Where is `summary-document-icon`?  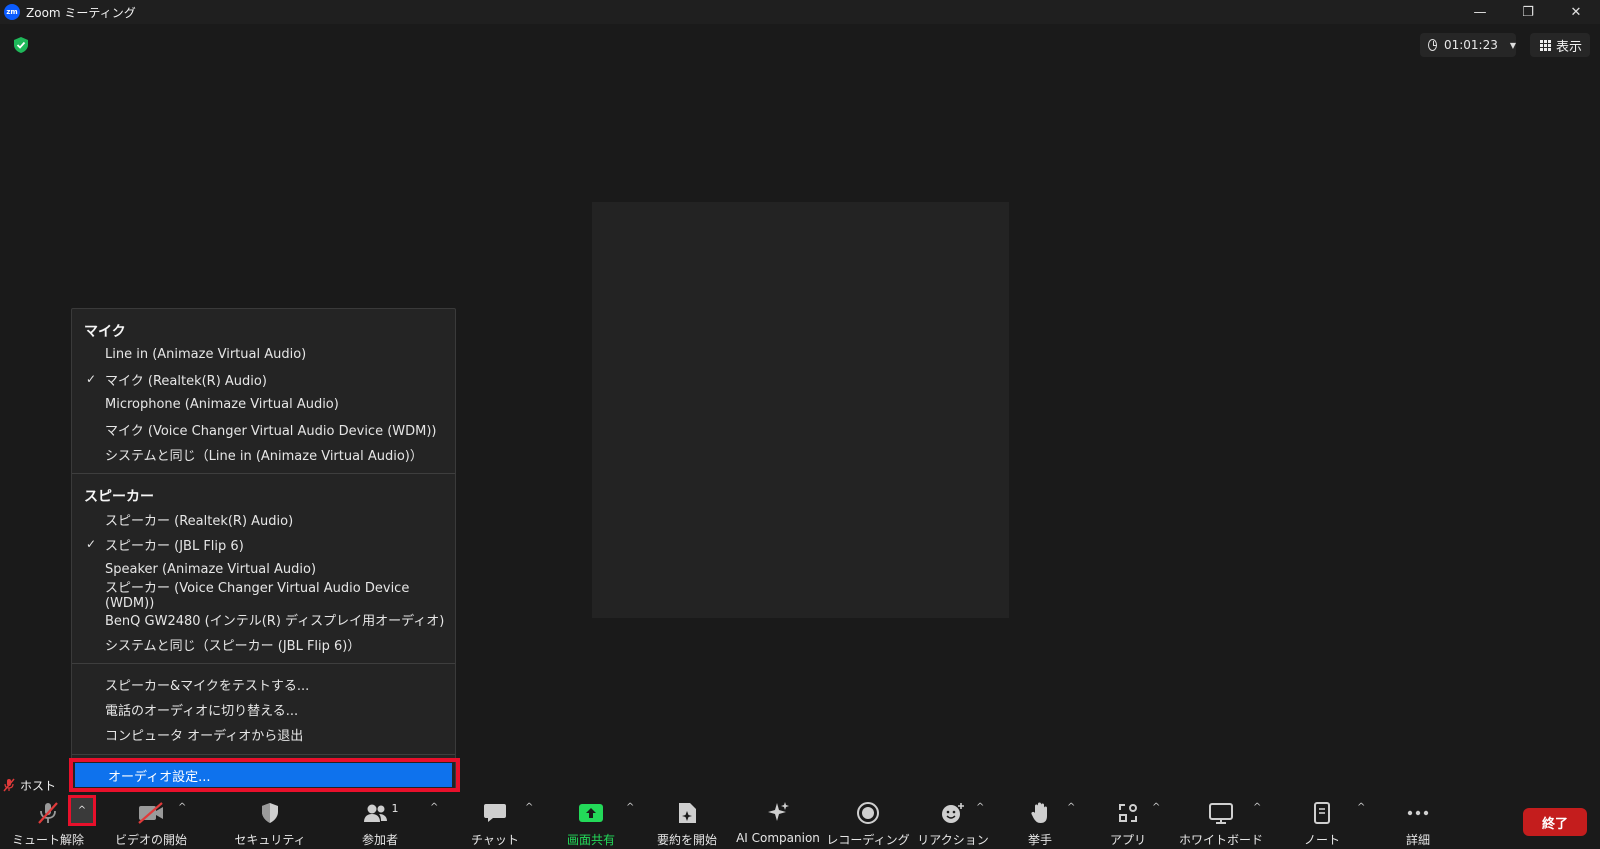 summary-document-icon is located at coordinates (687, 813).